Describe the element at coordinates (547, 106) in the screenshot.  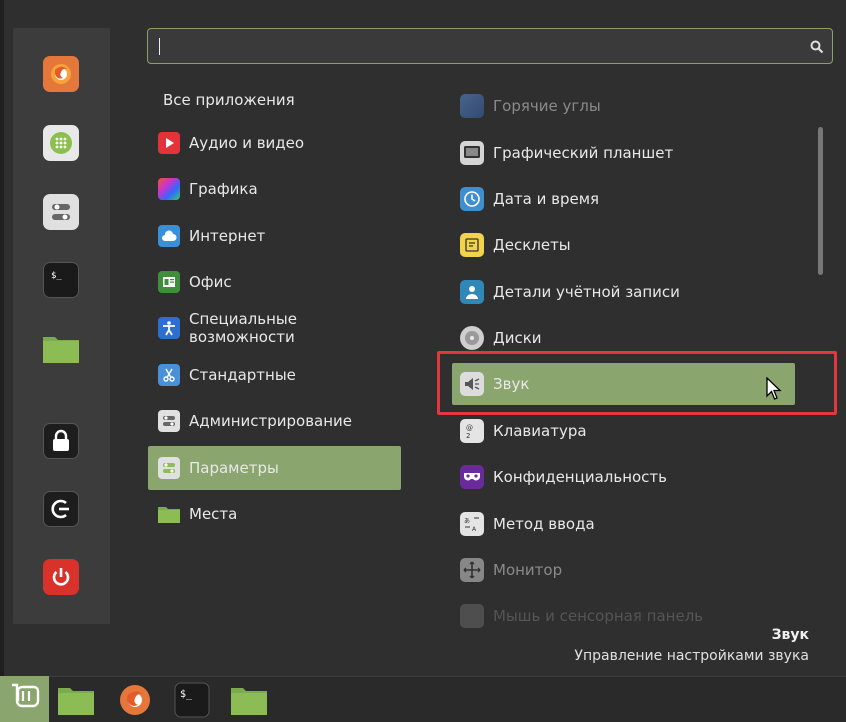
I see `app-label: Горячие углы` at that location.